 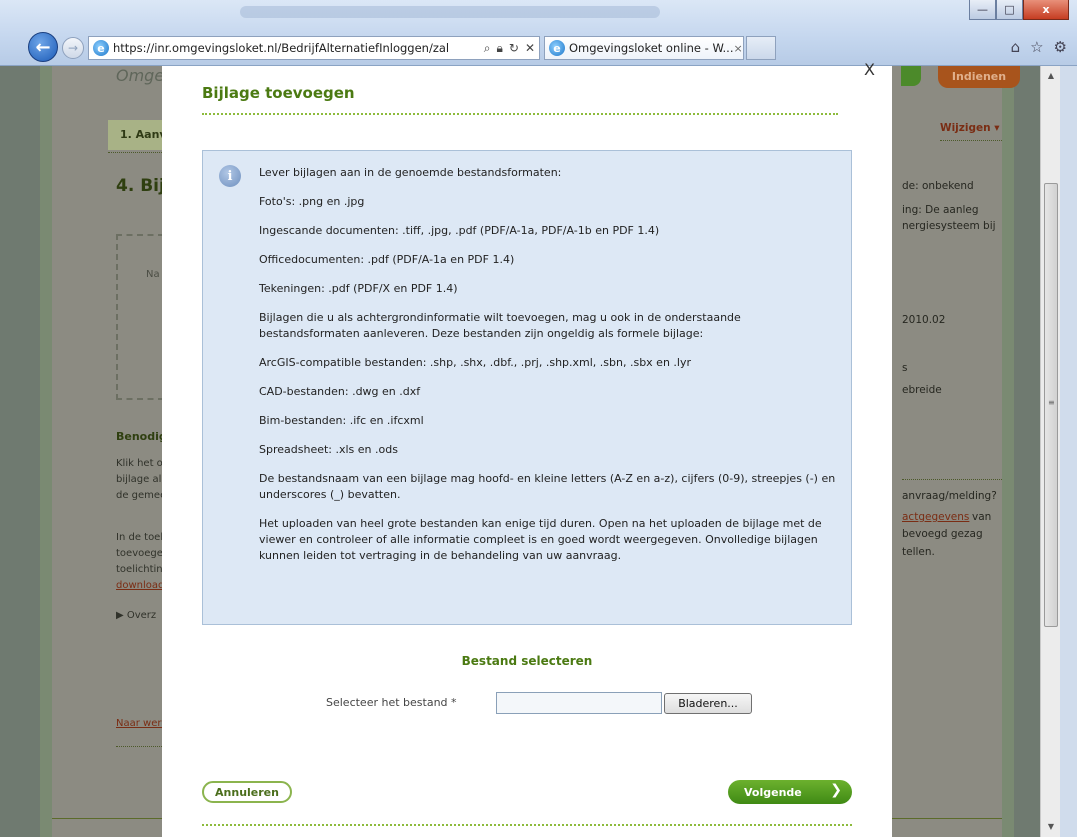 I want to click on info-line: Spreadsheet: .xls en .ods, so click(x=328, y=449).